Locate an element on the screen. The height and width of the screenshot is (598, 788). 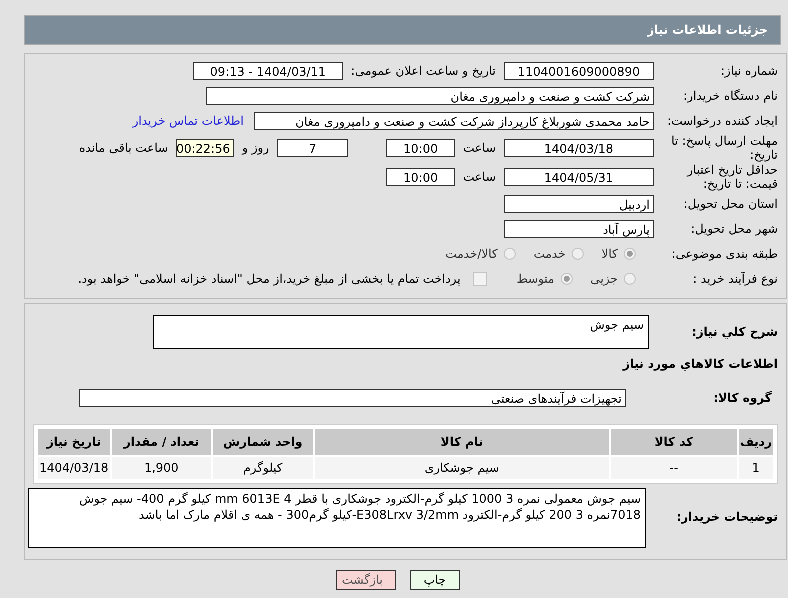
validity-date-field: 1404/05/31 is located at coordinates (579, 177).